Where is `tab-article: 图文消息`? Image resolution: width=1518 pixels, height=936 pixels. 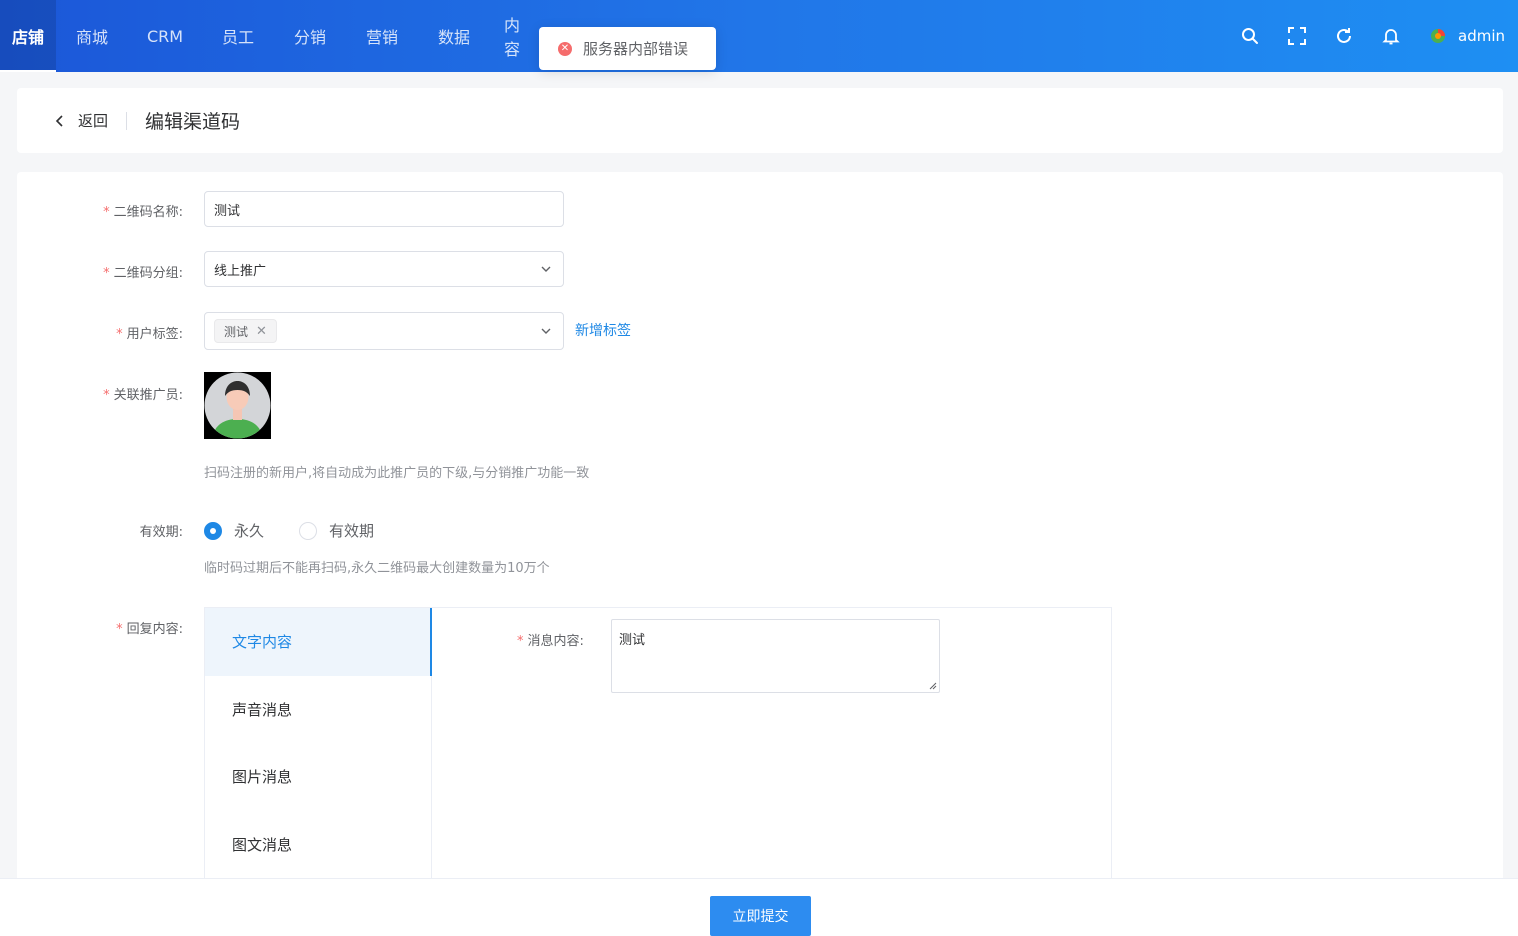 tab-article: 图文消息 is located at coordinates (318, 845).